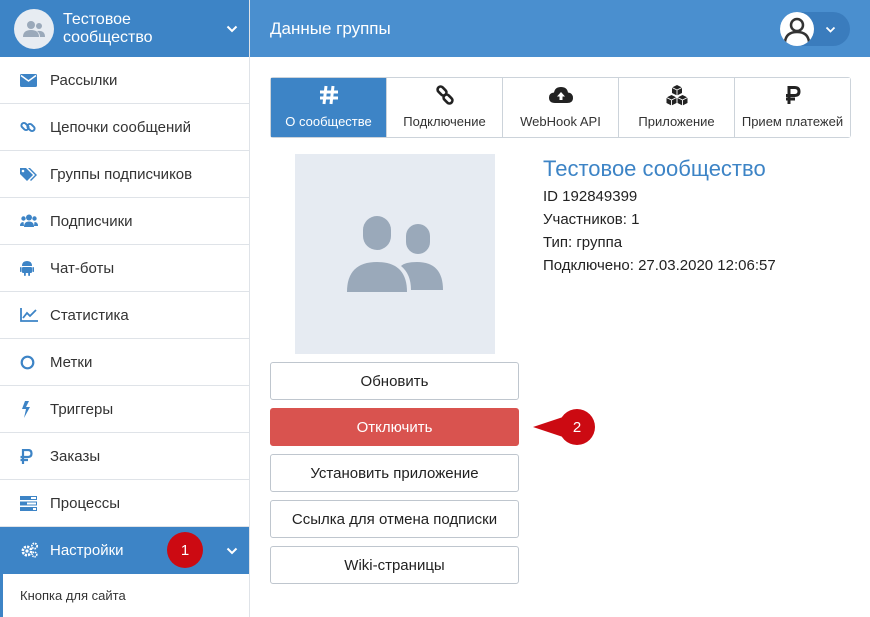  What do you see at coordinates (677, 95) in the screenshot?
I see `cubes-icon` at bounding box center [677, 95].